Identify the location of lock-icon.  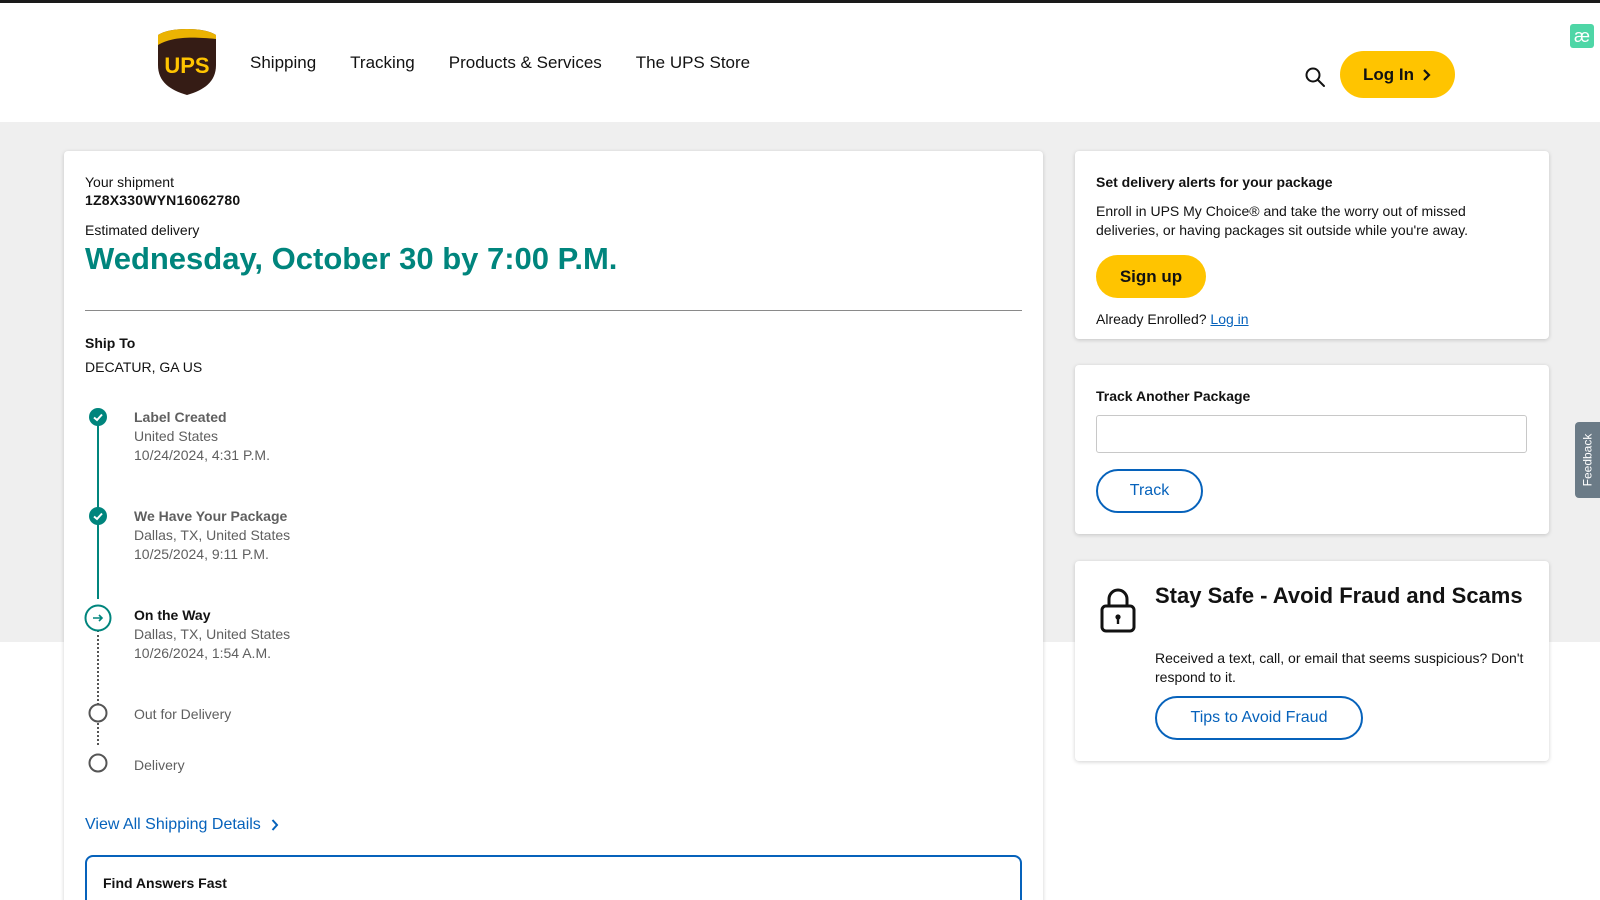
(1118, 610).